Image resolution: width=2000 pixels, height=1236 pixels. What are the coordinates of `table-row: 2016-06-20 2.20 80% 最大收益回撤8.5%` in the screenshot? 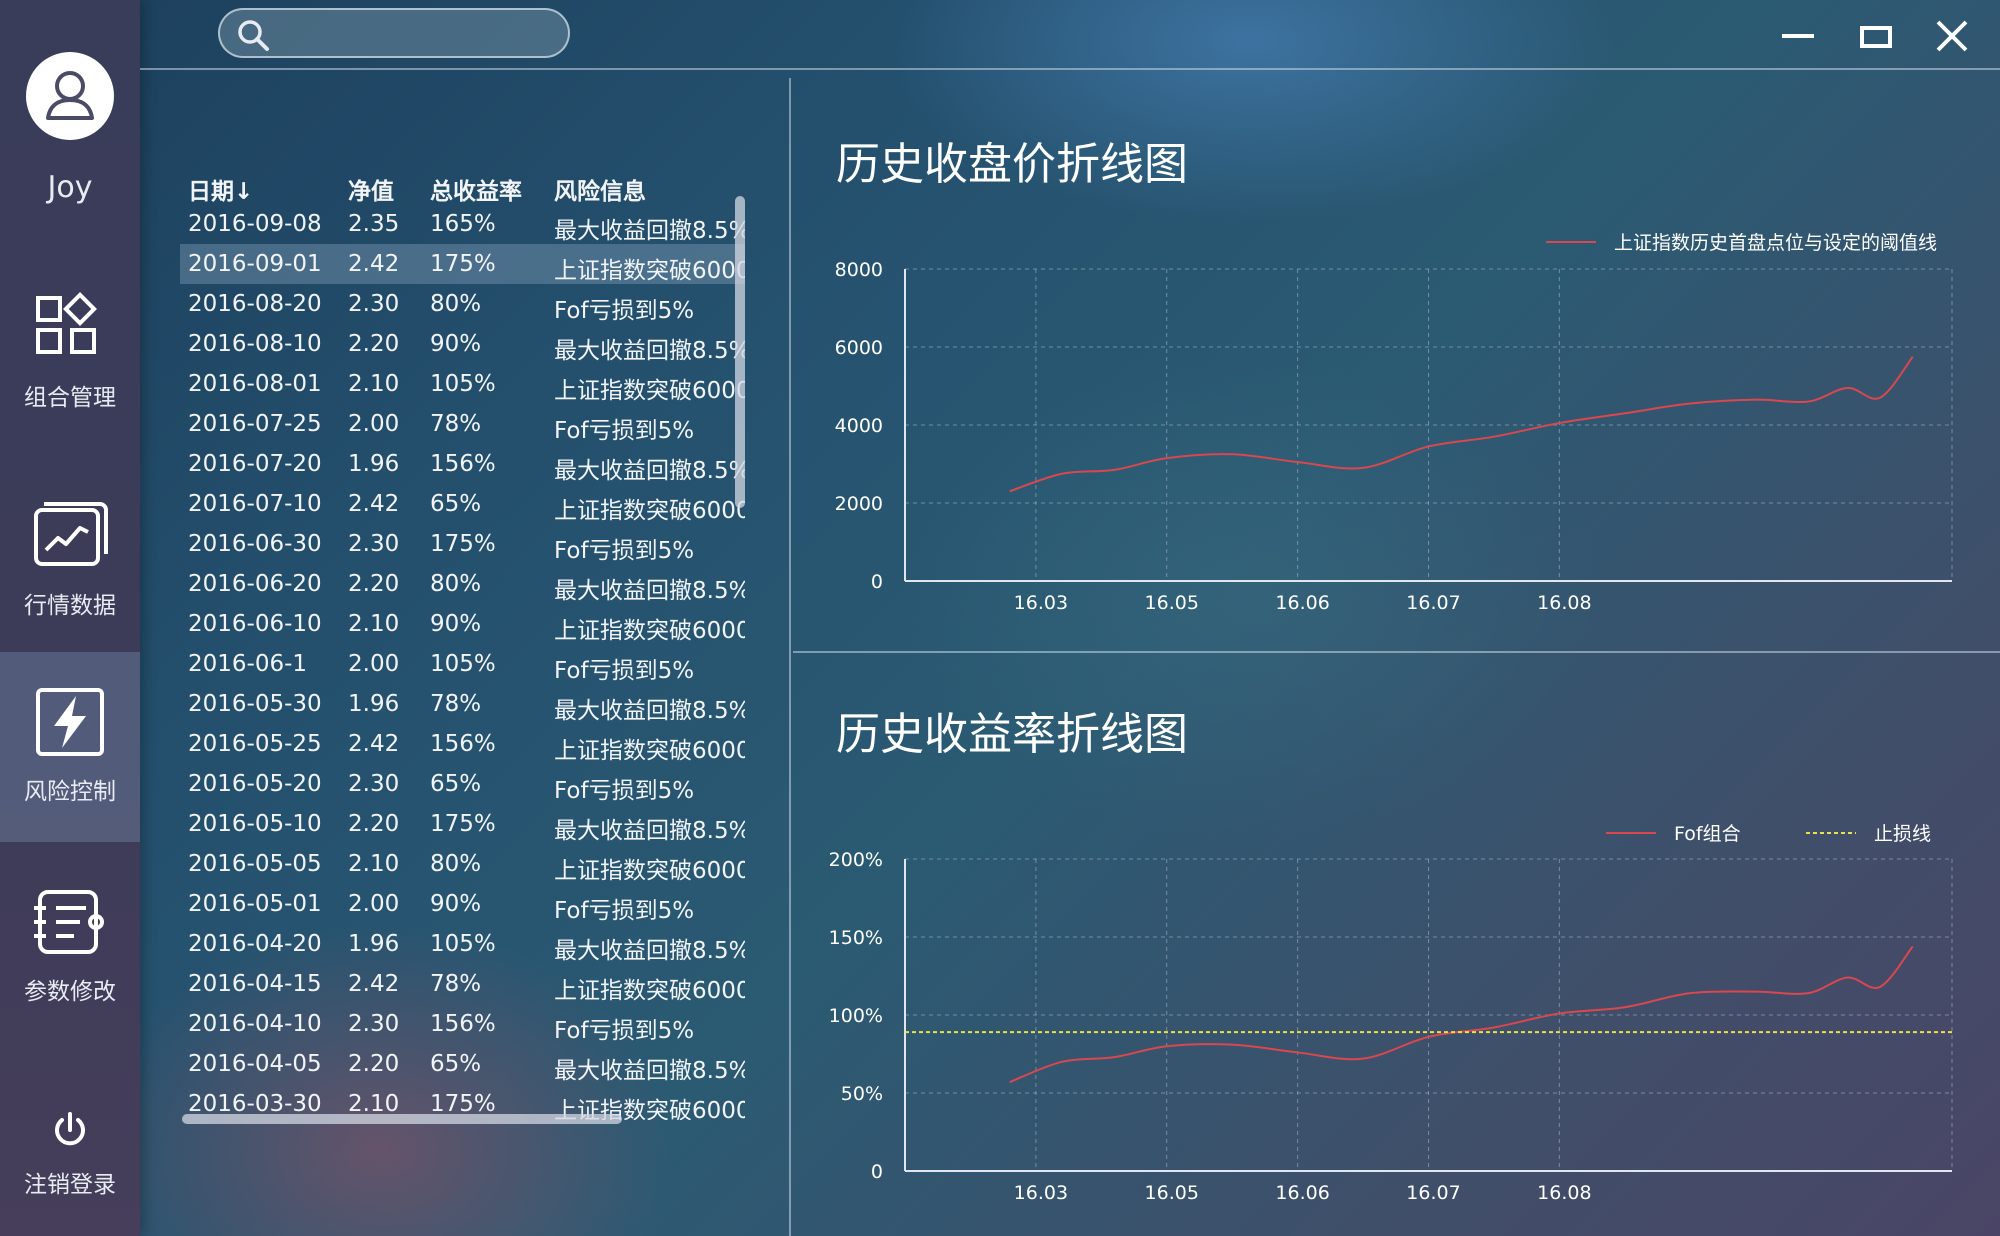 It's located at (462, 584).